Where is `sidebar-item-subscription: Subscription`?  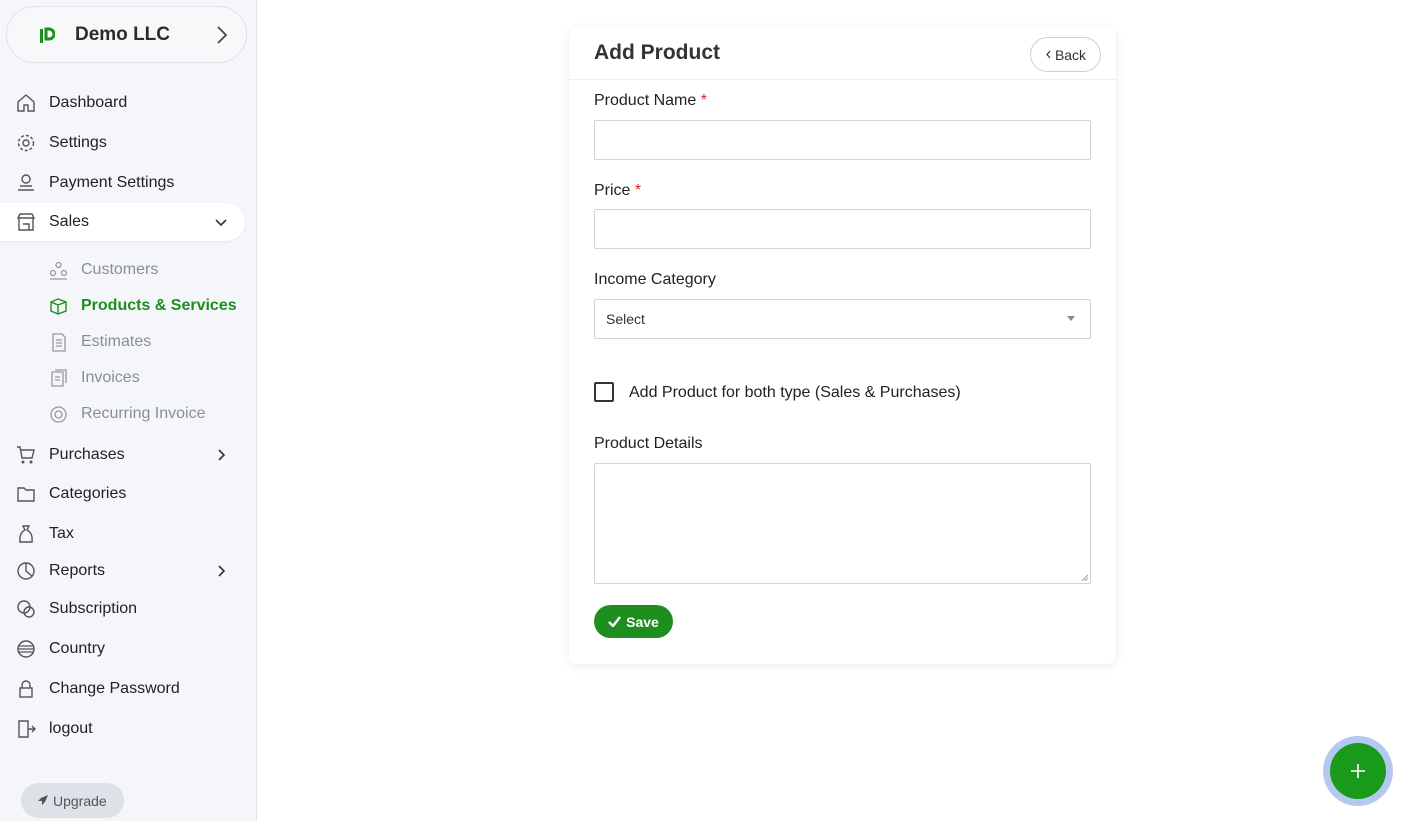
sidebar-item-subscription: Subscription is located at coordinates (122, 609).